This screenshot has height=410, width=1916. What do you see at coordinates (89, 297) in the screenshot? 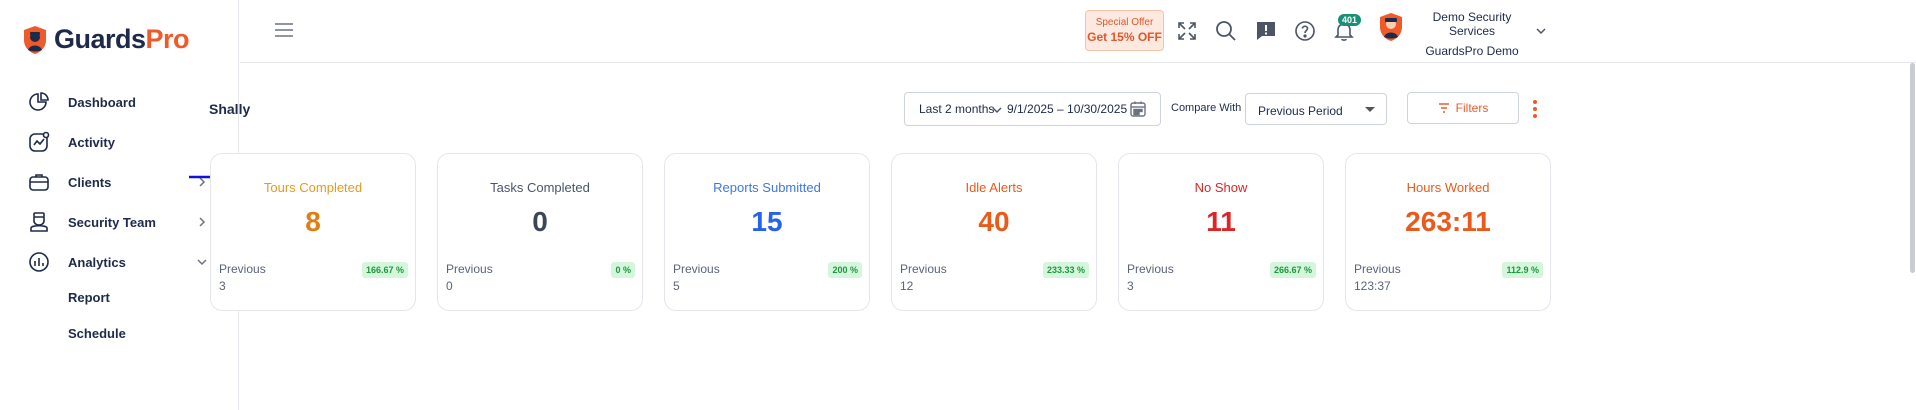
I see `sidebar-subitem-label: Report` at bounding box center [89, 297].